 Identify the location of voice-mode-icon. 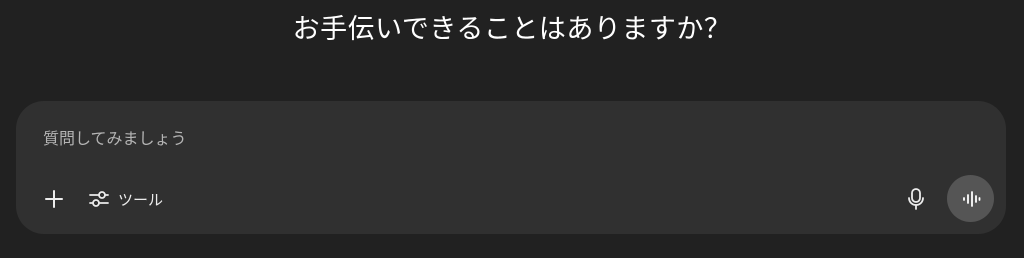
(971, 199).